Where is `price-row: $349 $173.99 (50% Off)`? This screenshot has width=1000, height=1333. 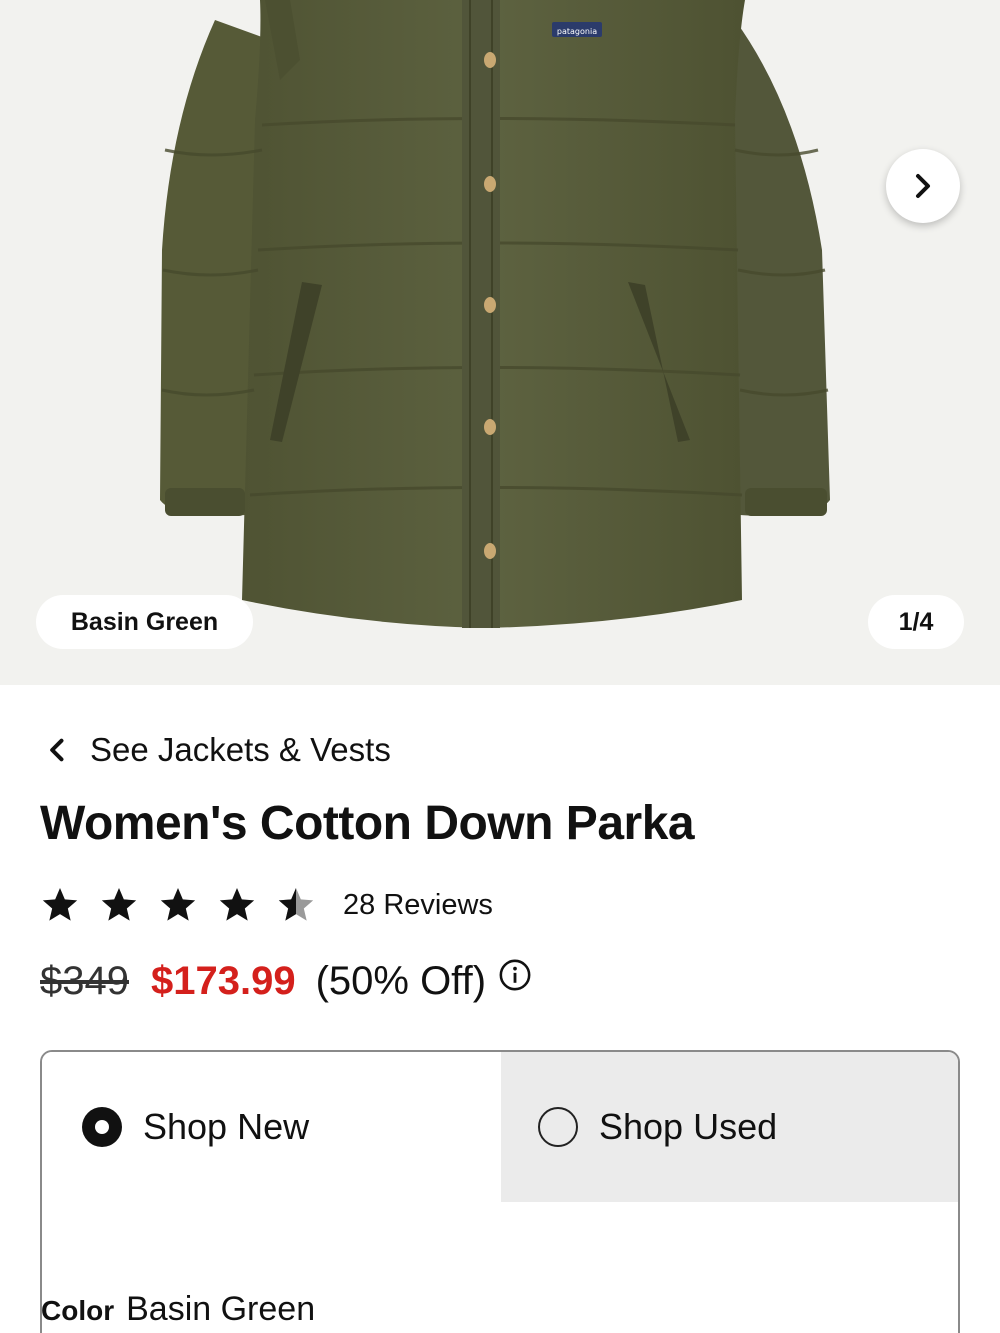 price-row: $349 $173.99 (50% Off) is located at coordinates (286, 981).